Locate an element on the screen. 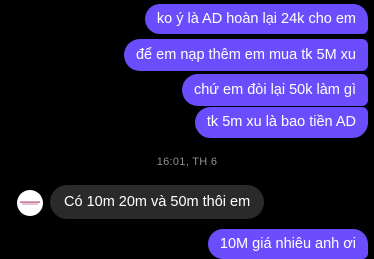  message-text: chứ em đòi lại 50k làm gì is located at coordinates (274, 89).